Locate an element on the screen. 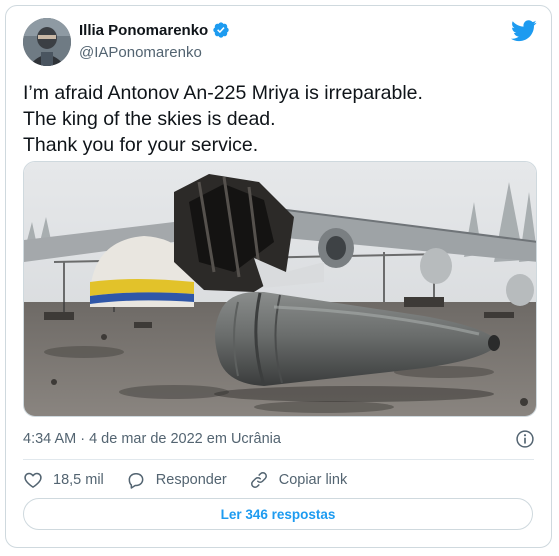  reply-button: Responder is located at coordinates (176, 480).